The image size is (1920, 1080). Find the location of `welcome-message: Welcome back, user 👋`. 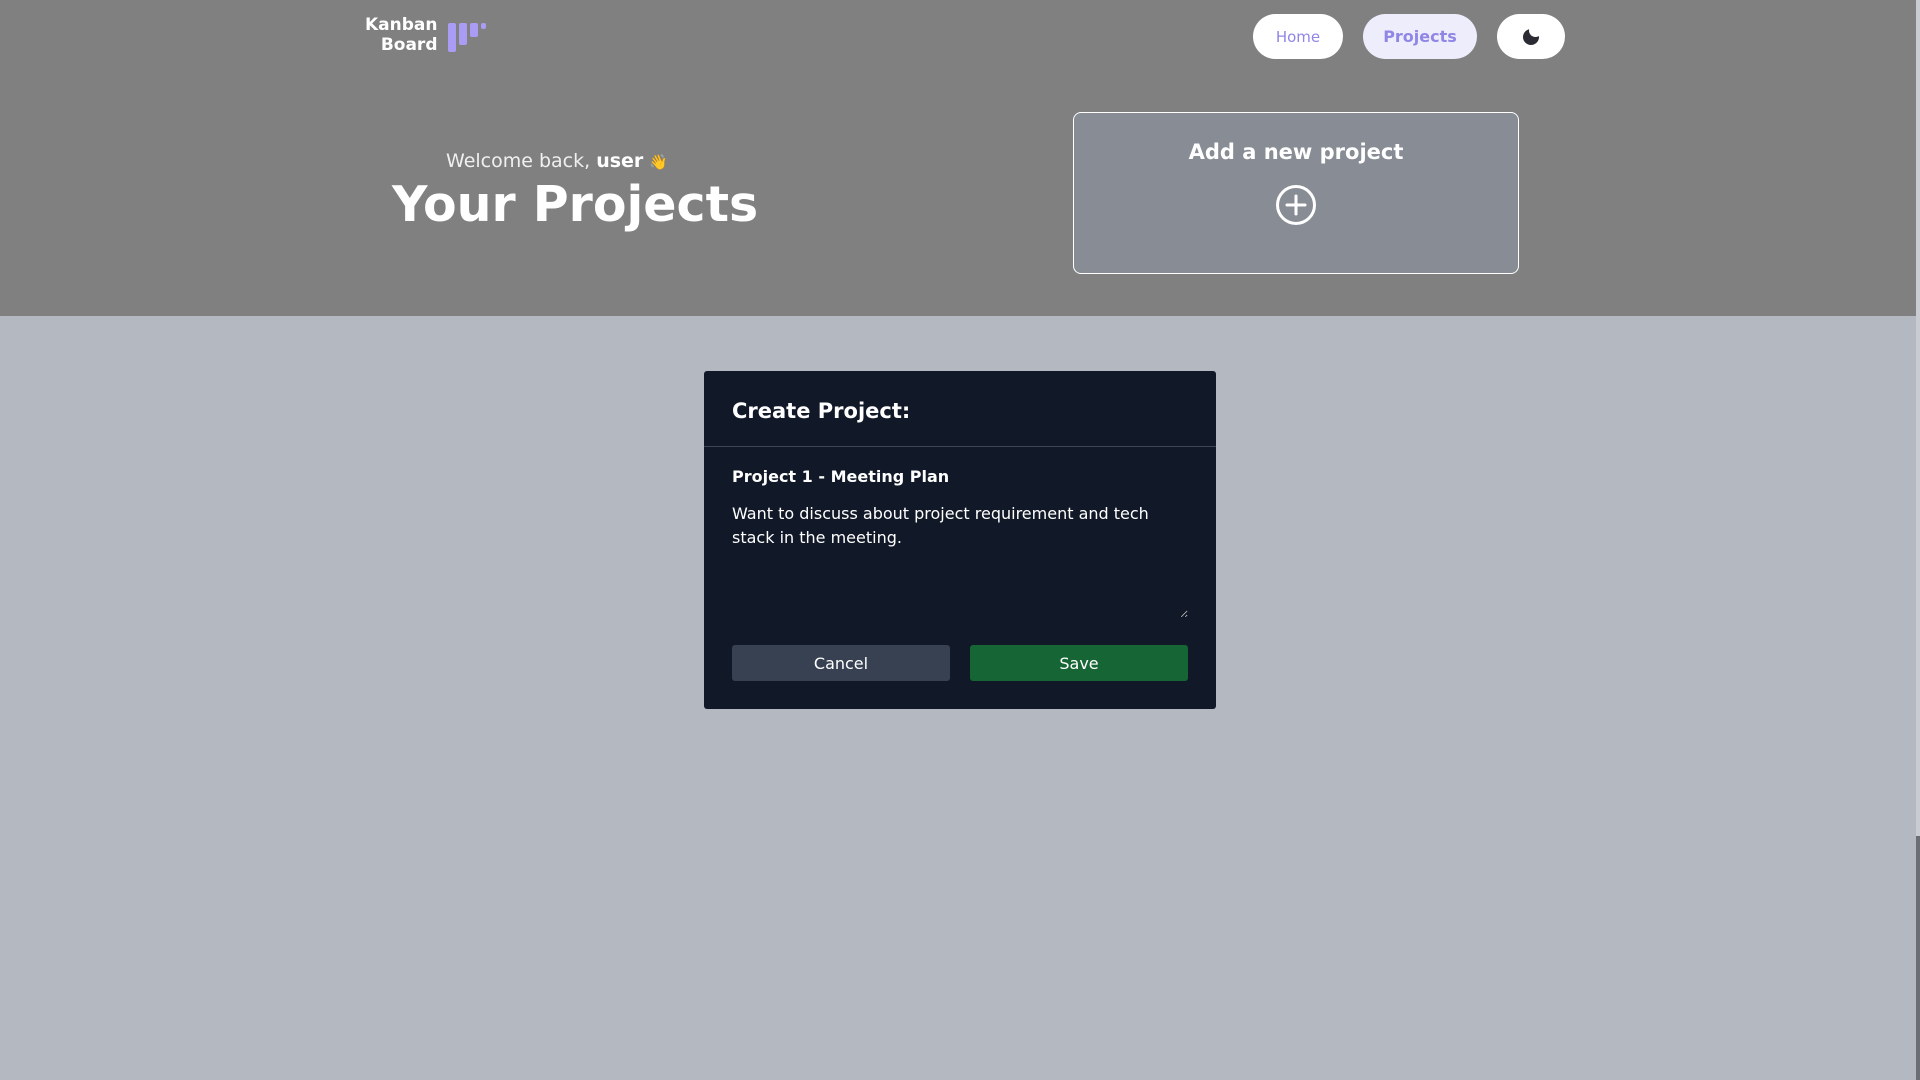

welcome-message: Welcome back, user 👋 is located at coordinates (557, 161).